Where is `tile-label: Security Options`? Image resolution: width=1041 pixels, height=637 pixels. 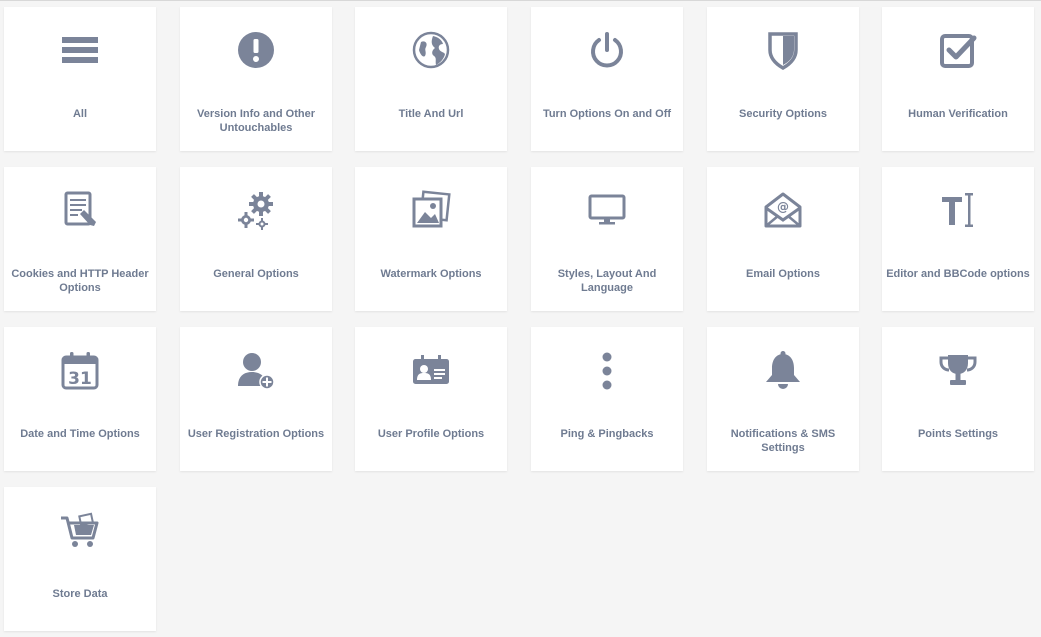
tile-label: Security Options is located at coordinates (783, 114).